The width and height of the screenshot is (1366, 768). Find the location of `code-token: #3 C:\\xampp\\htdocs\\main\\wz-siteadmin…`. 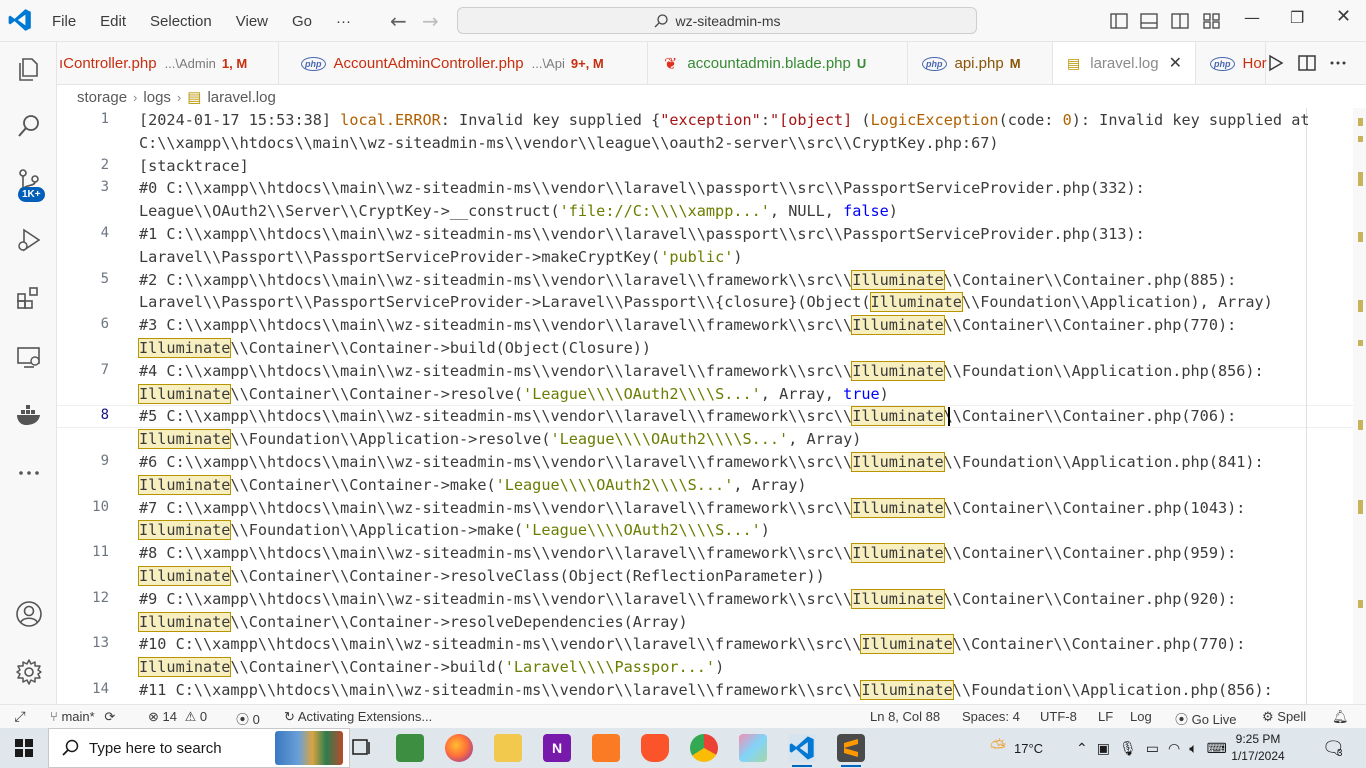

code-token: #3 C:\\xampp\\htdocs\\main\\wz-siteadmin… is located at coordinates (496, 325).